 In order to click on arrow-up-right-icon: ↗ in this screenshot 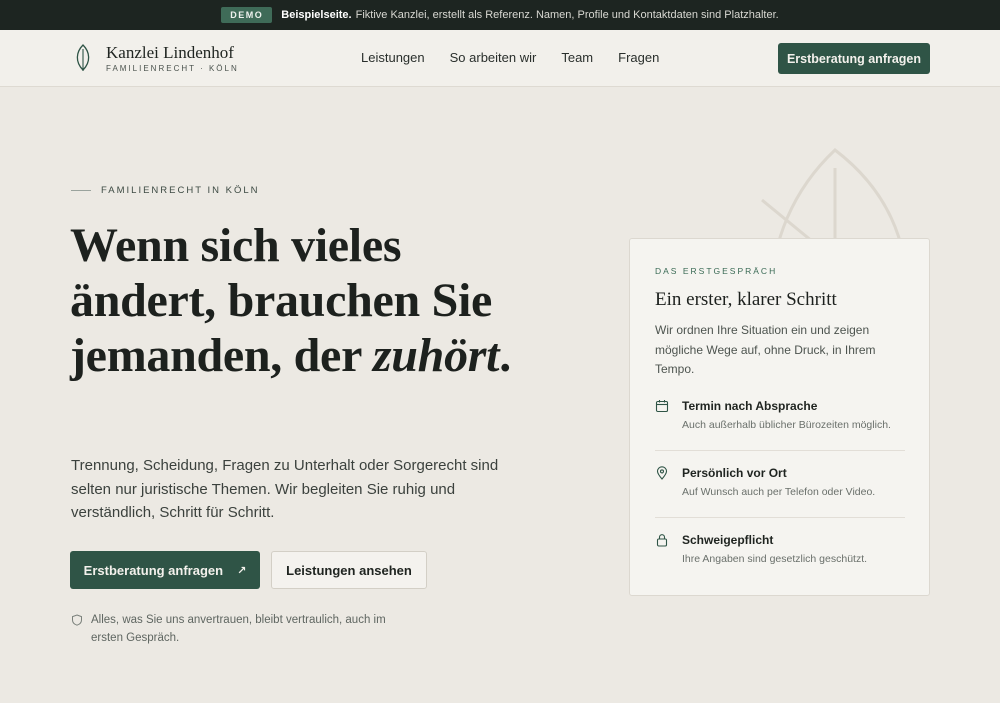, I will do `click(242, 570)`.